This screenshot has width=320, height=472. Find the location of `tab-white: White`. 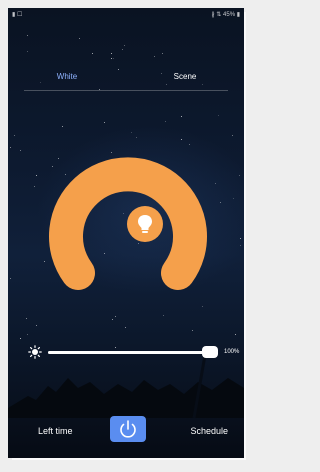

tab-white: White is located at coordinates (67, 76).